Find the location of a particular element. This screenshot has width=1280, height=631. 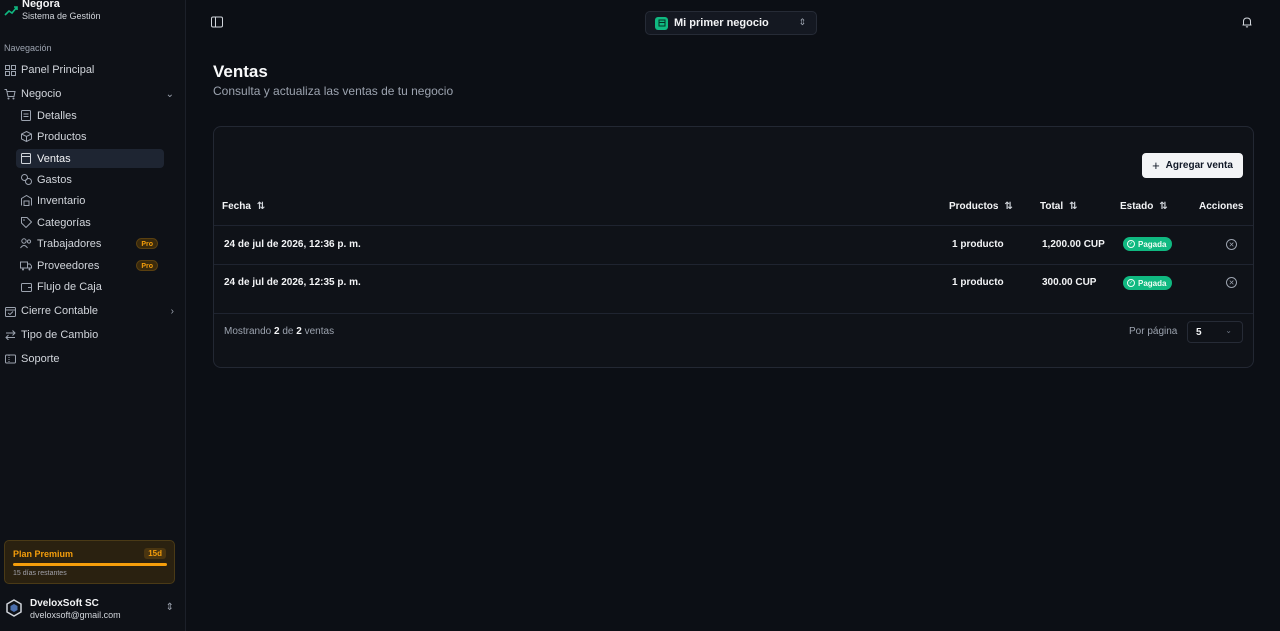

column-header-productos: Productos ⇅ is located at coordinates (981, 206).